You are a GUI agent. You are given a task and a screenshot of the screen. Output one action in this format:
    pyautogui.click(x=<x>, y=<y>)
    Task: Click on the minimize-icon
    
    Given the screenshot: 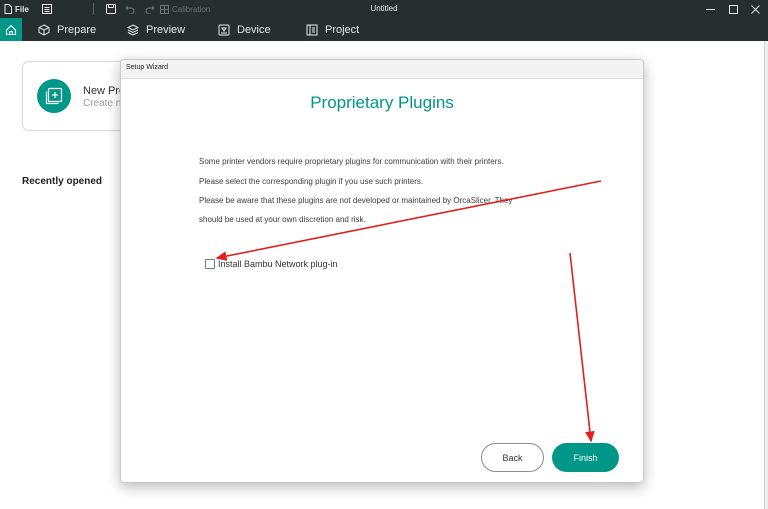 What is the action you would take?
    pyautogui.click(x=710, y=9)
    